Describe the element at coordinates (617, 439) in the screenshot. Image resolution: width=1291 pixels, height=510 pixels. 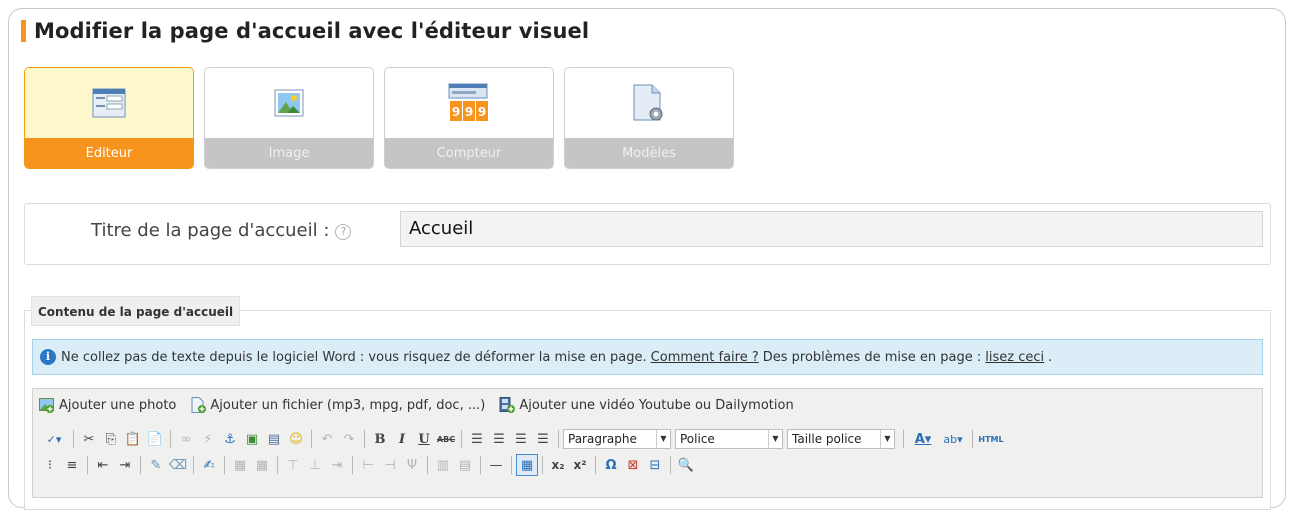
I see `format-select: Paragraphe ▼` at that location.